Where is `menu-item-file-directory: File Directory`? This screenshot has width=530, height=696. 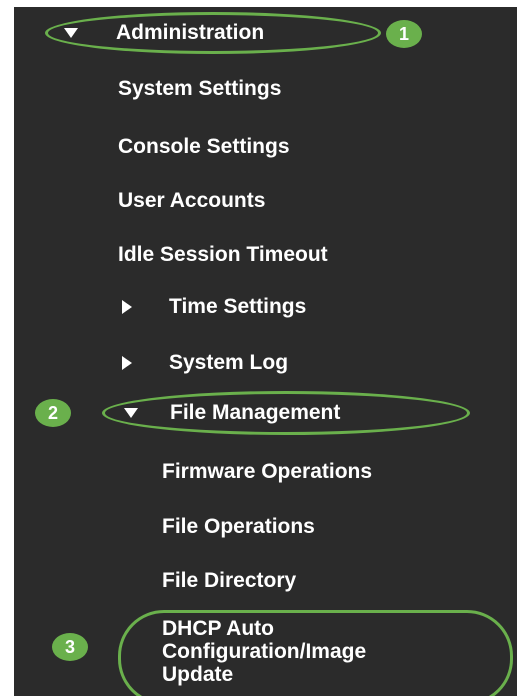 menu-item-file-directory: File Directory is located at coordinates (229, 581).